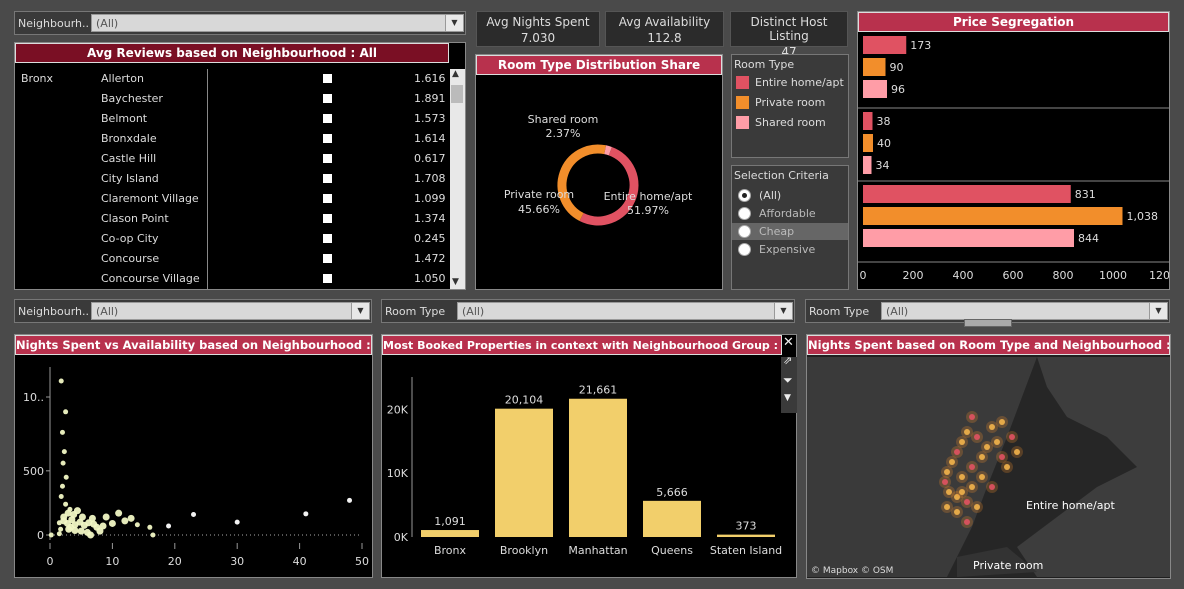 Image resolution: width=1184 pixels, height=589 pixels. I want to click on donut-pct-shared: 2.37%, so click(563, 133).